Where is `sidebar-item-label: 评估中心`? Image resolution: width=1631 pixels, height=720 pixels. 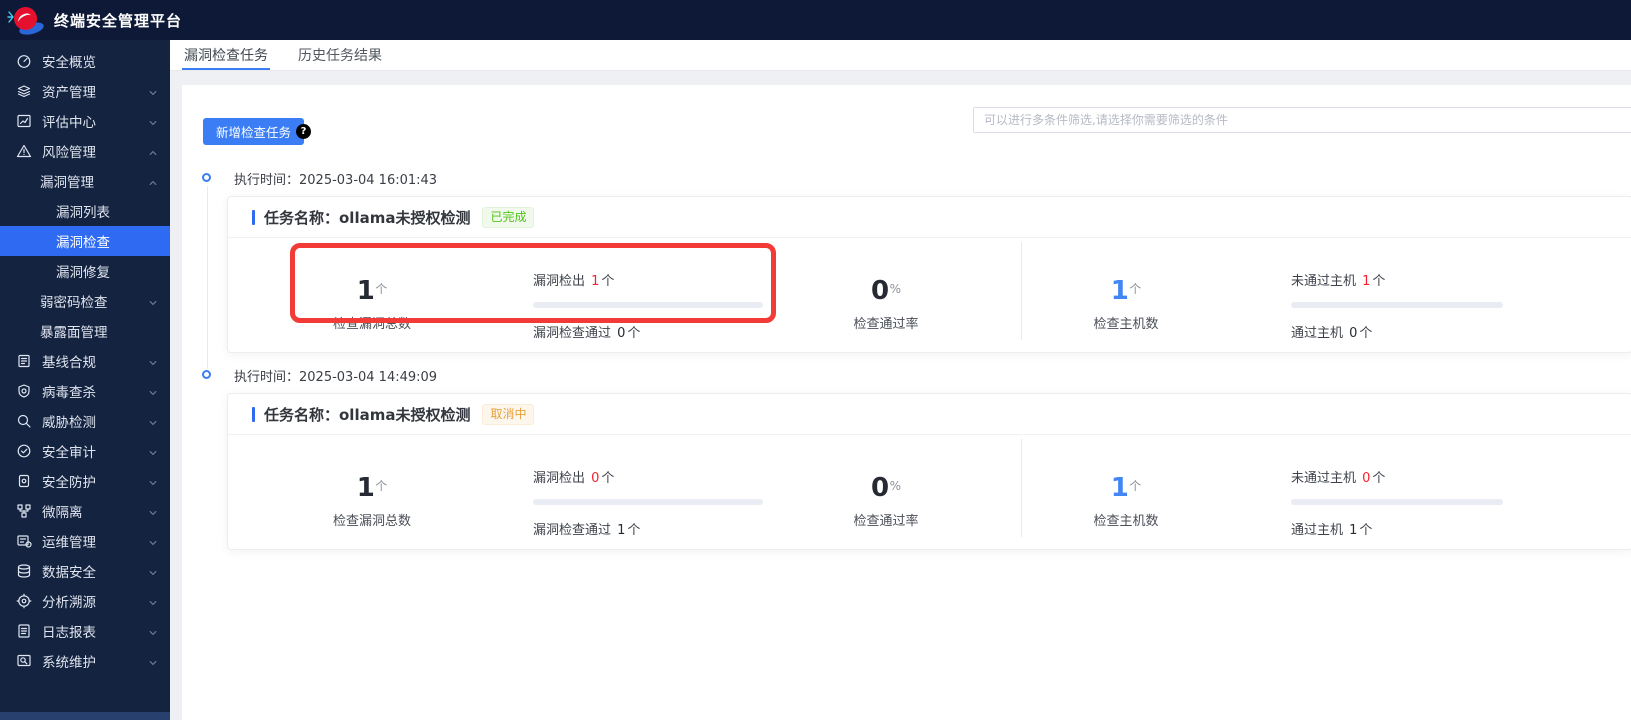 sidebar-item-label: 评估中心 is located at coordinates (69, 123).